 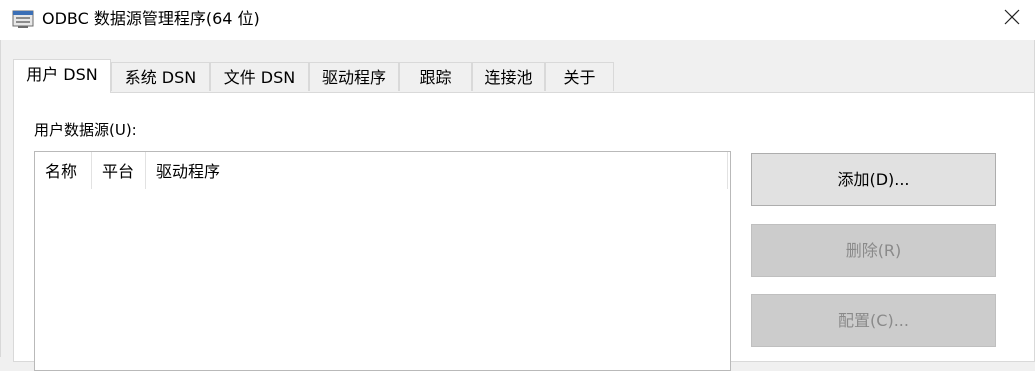 I want to click on column-header-name: 名称, so click(x=63, y=170).